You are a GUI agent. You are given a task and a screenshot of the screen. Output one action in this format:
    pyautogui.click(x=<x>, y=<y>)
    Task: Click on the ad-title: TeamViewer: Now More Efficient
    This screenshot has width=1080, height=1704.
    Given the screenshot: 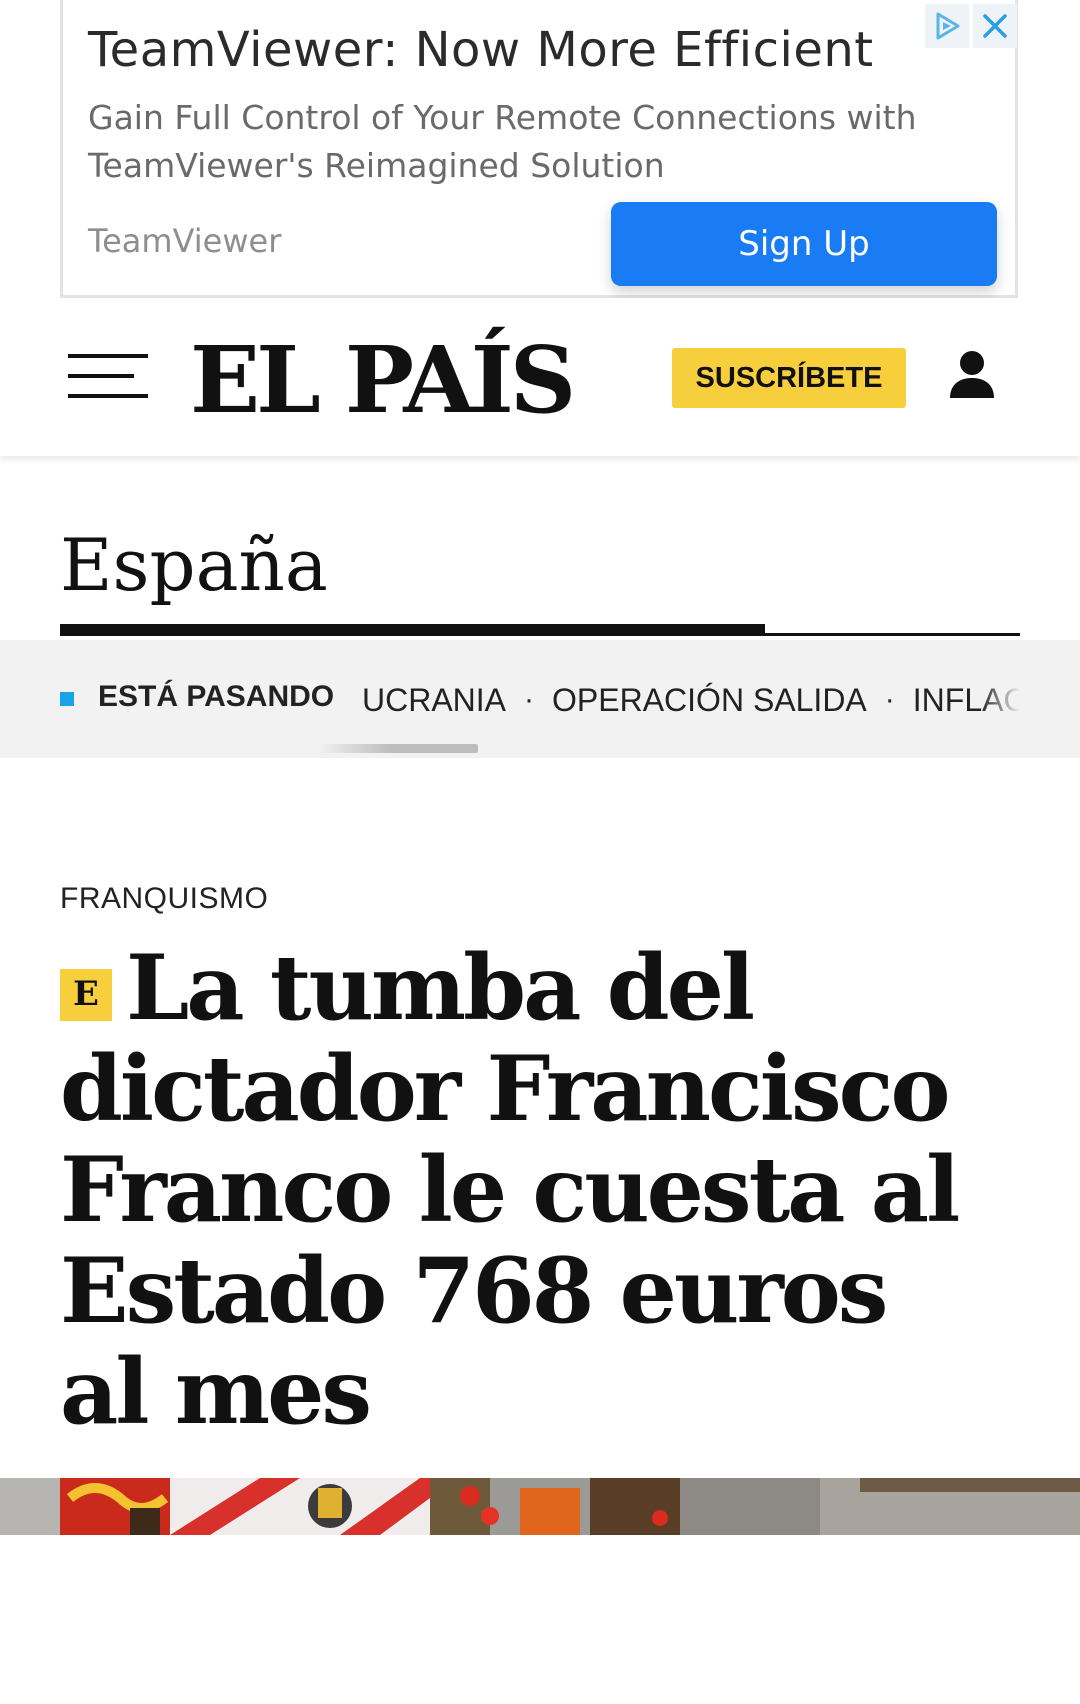 What is the action you would take?
    pyautogui.click(x=481, y=50)
    